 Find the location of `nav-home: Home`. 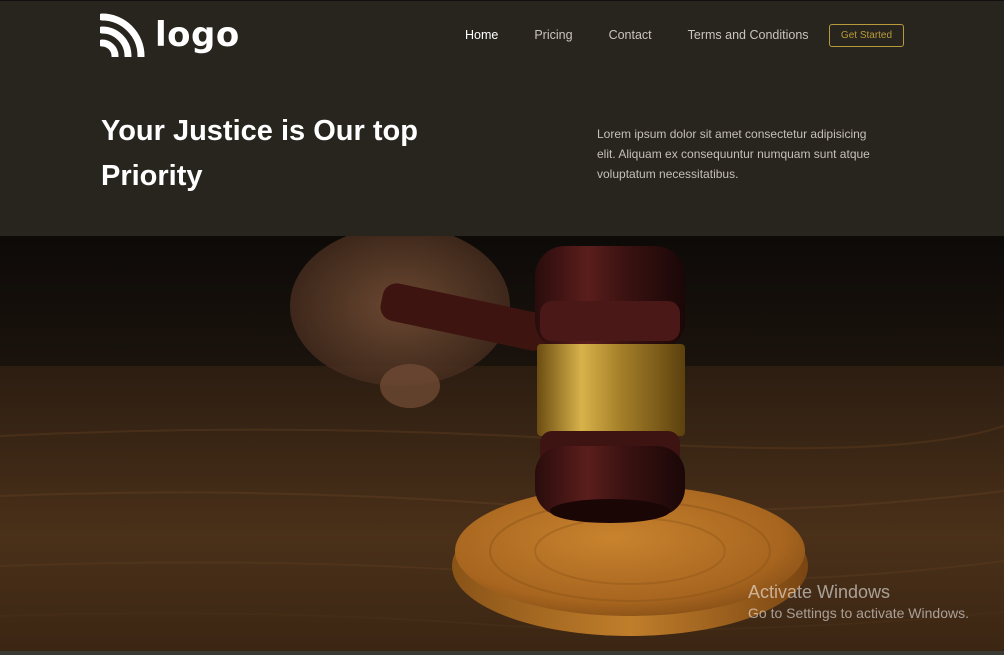

nav-home: Home is located at coordinates (481, 35).